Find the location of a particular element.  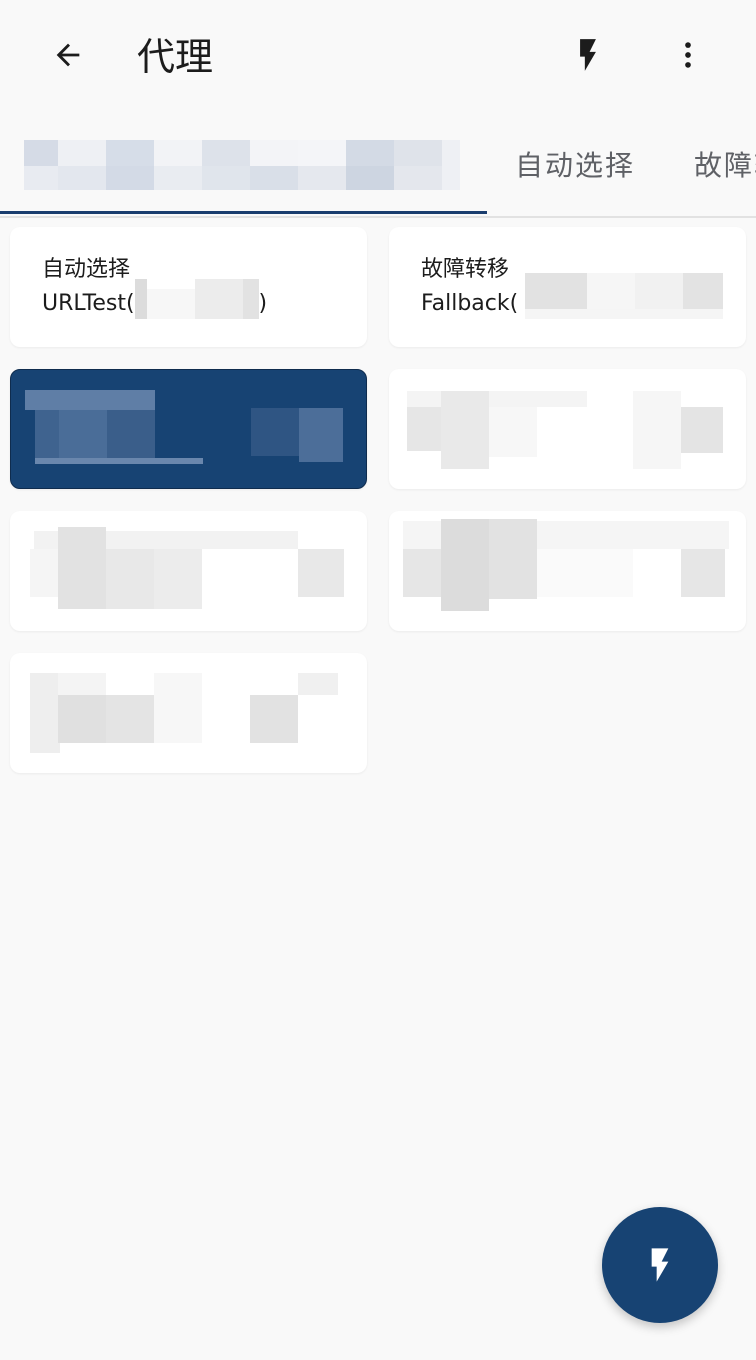

group-type: URLTest() is located at coordinates (155, 299).